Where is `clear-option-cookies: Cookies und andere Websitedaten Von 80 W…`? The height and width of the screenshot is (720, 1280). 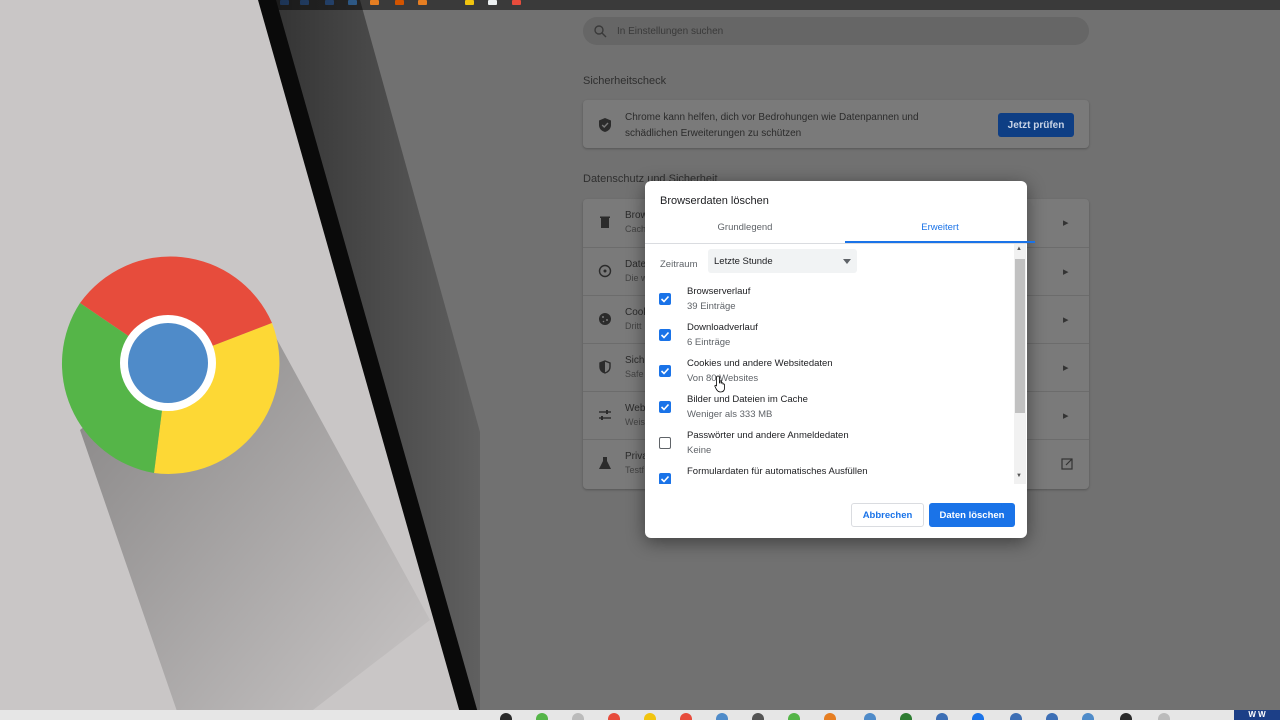
clear-option-cookies: Cookies und andere Websitedaten Von 80 W… is located at coordinates (830, 374).